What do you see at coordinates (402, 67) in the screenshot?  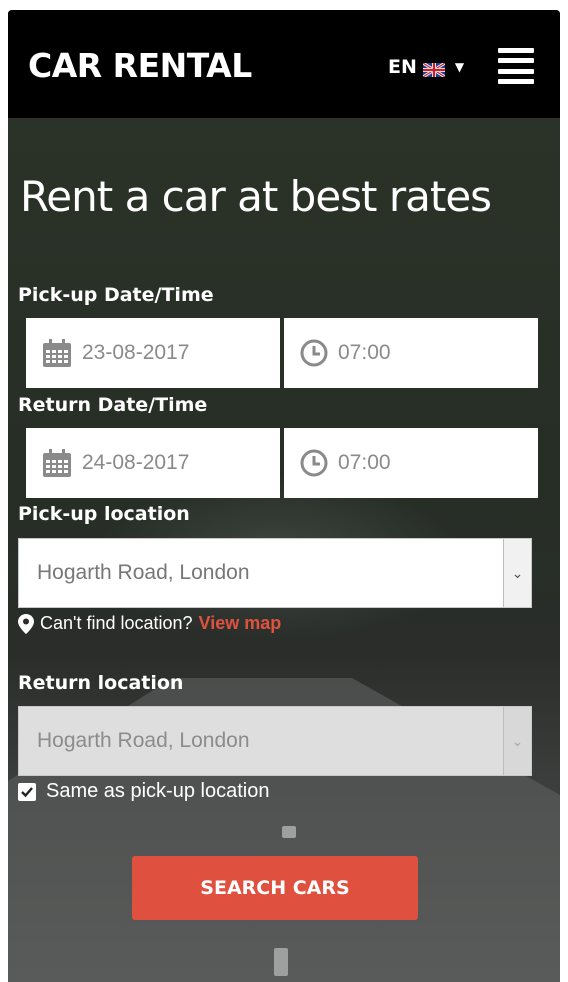 I see `language-code: EN` at bounding box center [402, 67].